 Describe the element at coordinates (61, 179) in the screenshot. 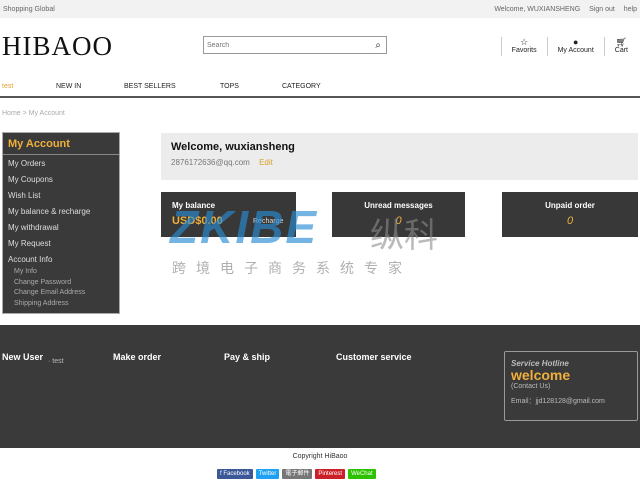

I see `sidebar-item-coupons: My Coupons` at that location.